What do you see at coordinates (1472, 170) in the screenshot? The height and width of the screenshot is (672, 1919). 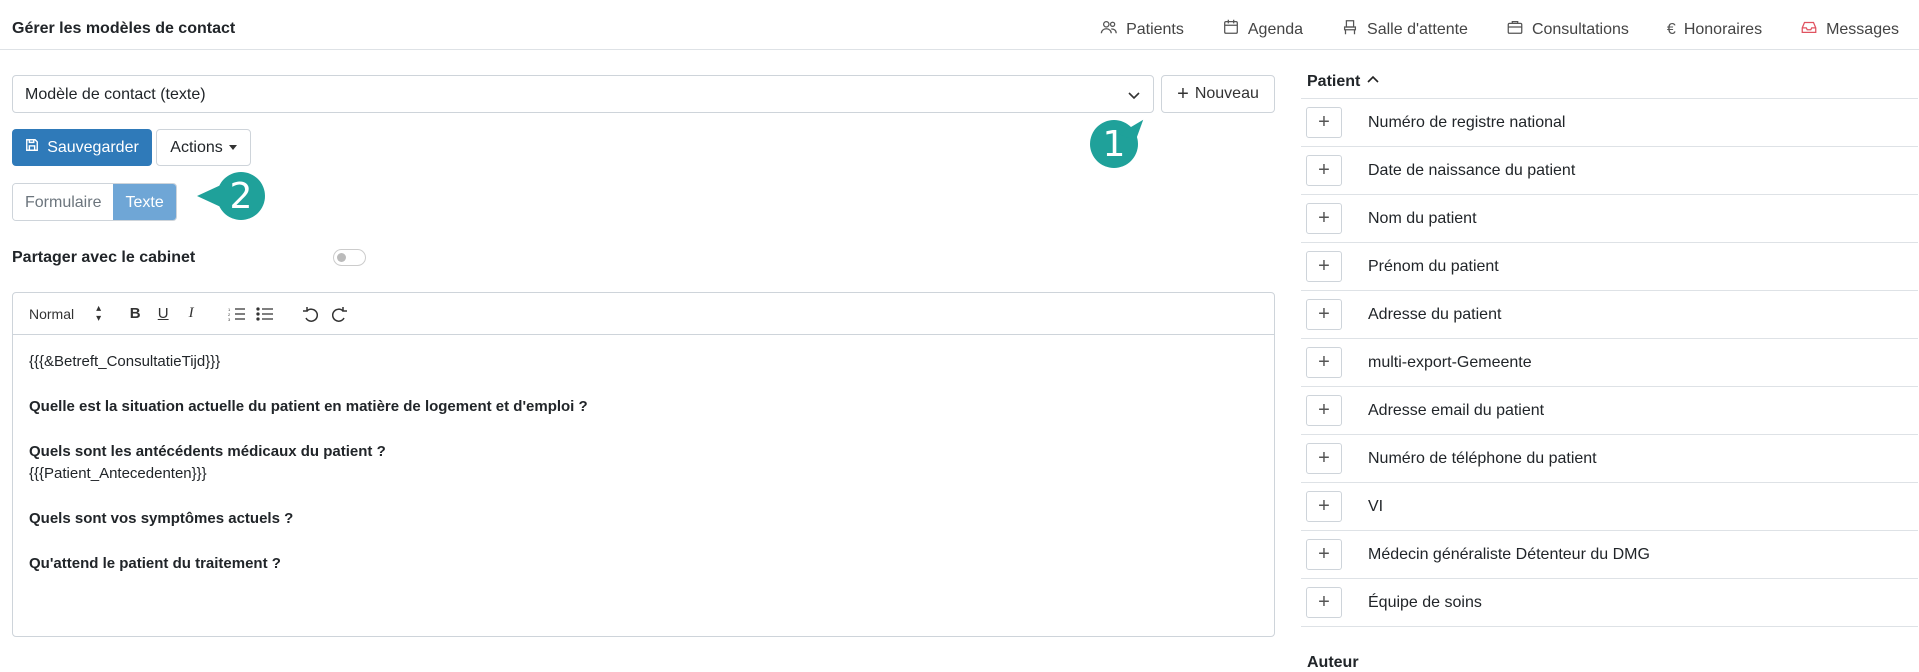 I see `field-label: Date de naissance du patient` at bounding box center [1472, 170].